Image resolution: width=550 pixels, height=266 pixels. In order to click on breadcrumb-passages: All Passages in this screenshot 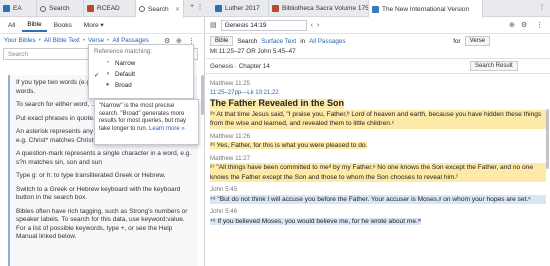, I will do `click(130, 40)`.